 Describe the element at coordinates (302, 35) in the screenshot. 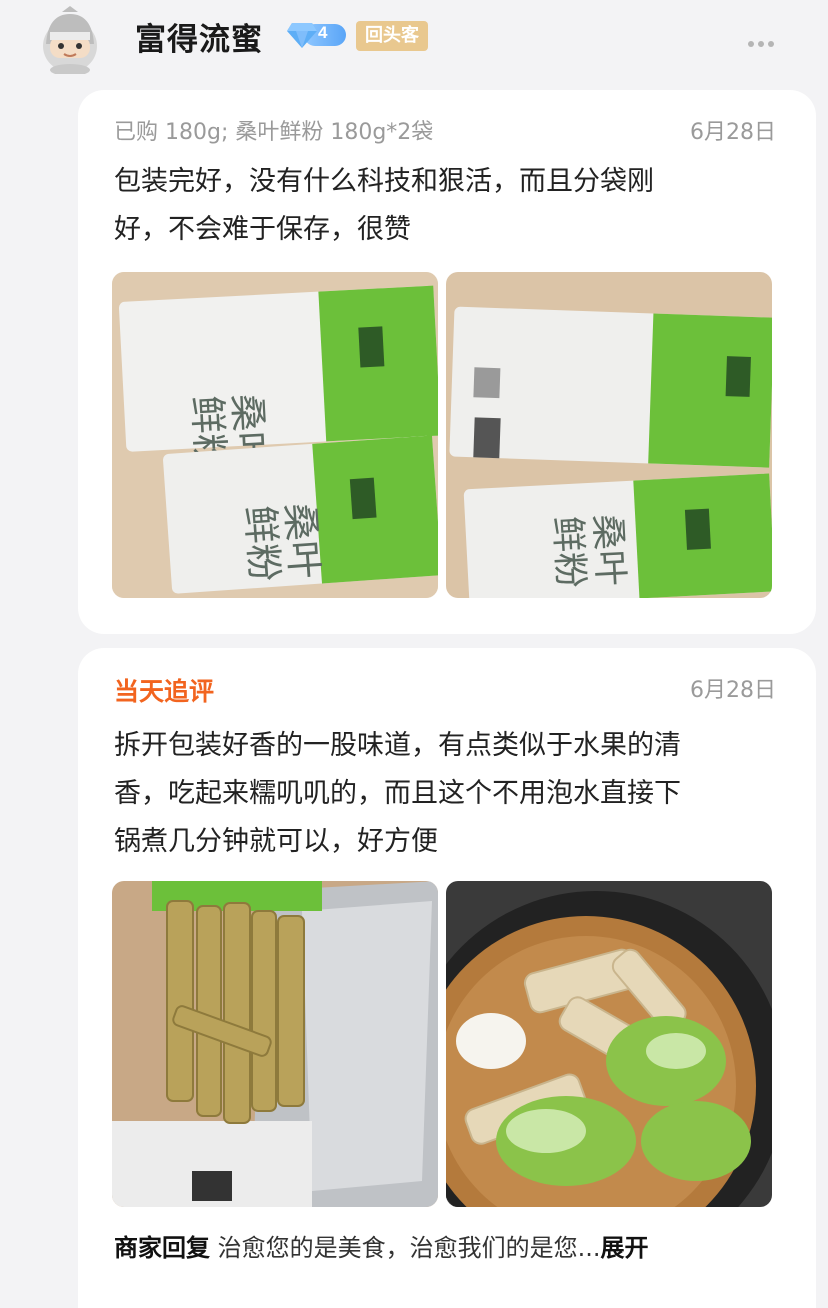

I see `diamond-icon` at that location.